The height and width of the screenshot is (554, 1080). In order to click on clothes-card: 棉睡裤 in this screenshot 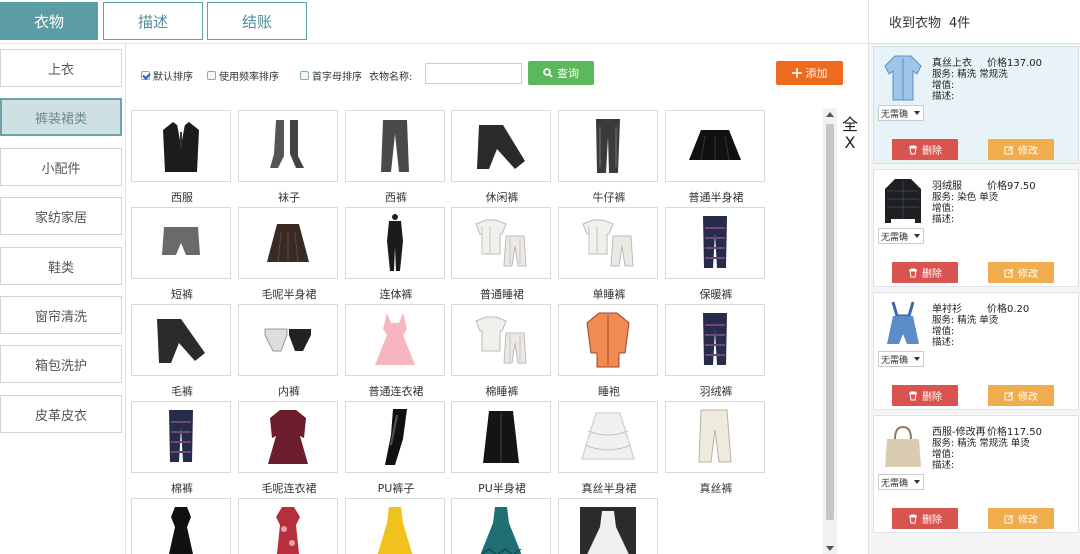, I will do `click(502, 351)`.